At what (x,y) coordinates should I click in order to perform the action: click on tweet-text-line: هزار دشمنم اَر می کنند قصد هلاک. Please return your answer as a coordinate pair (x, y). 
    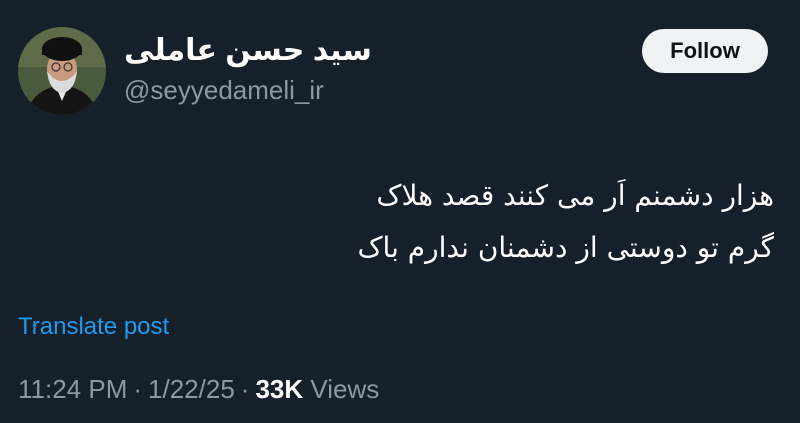
    Looking at the image, I should click on (575, 195).